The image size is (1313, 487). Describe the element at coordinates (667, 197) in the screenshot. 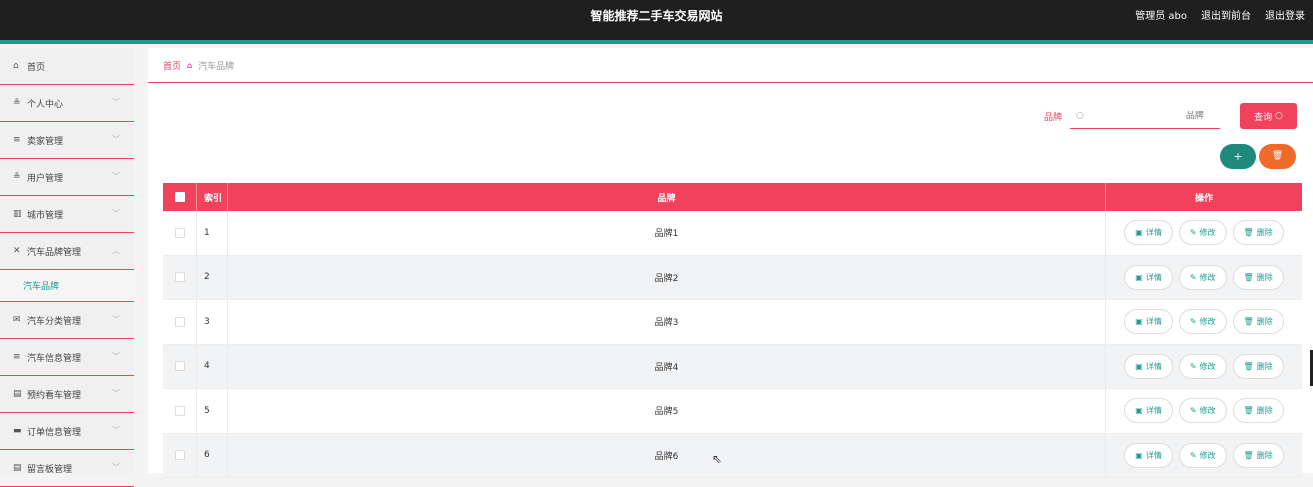

I see `header-brand: 品牌` at that location.